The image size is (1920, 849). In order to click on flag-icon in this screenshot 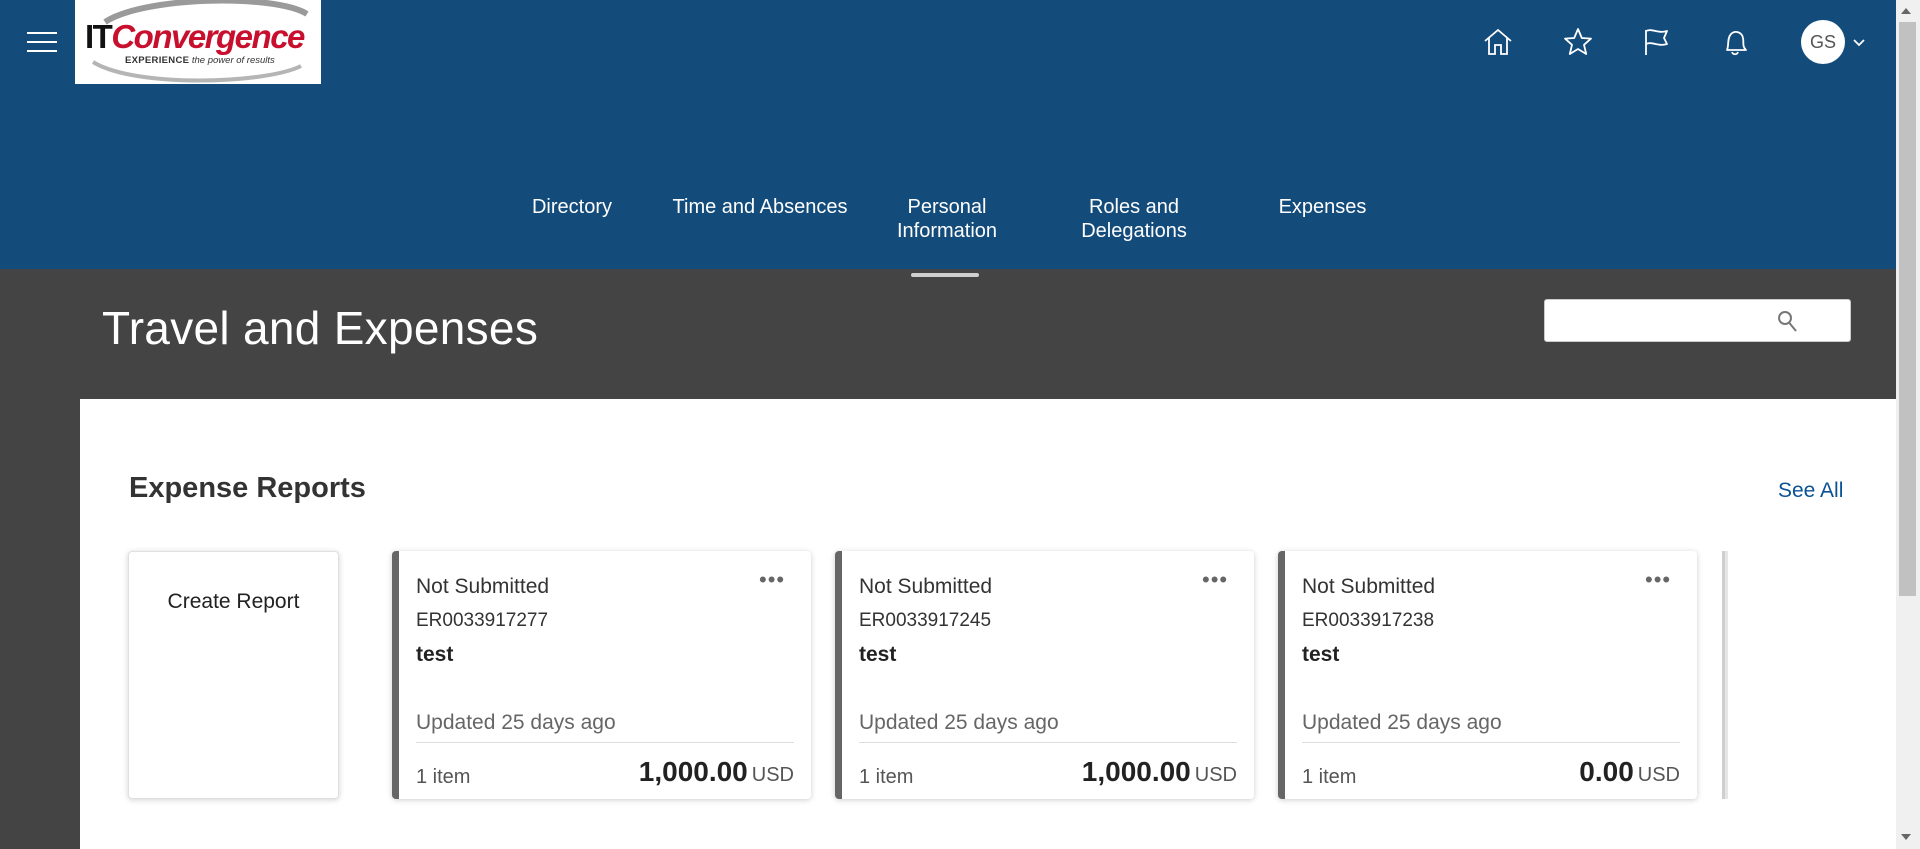, I will do `click(1656, 42)`.